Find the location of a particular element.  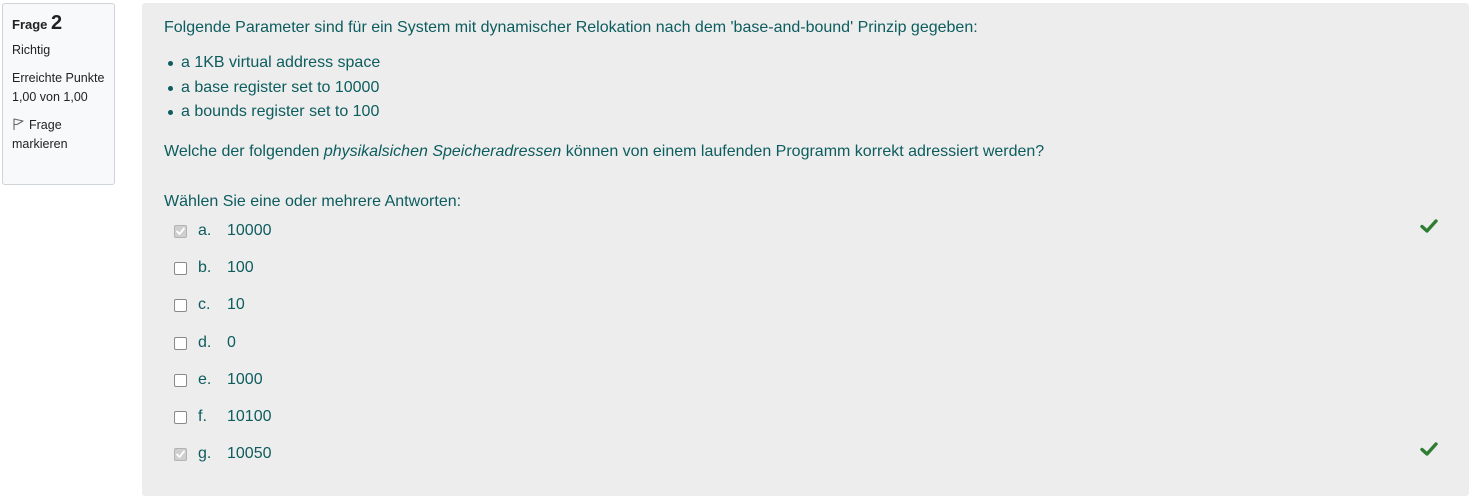

answer-letter: f. is located at coordinates (202, 416).